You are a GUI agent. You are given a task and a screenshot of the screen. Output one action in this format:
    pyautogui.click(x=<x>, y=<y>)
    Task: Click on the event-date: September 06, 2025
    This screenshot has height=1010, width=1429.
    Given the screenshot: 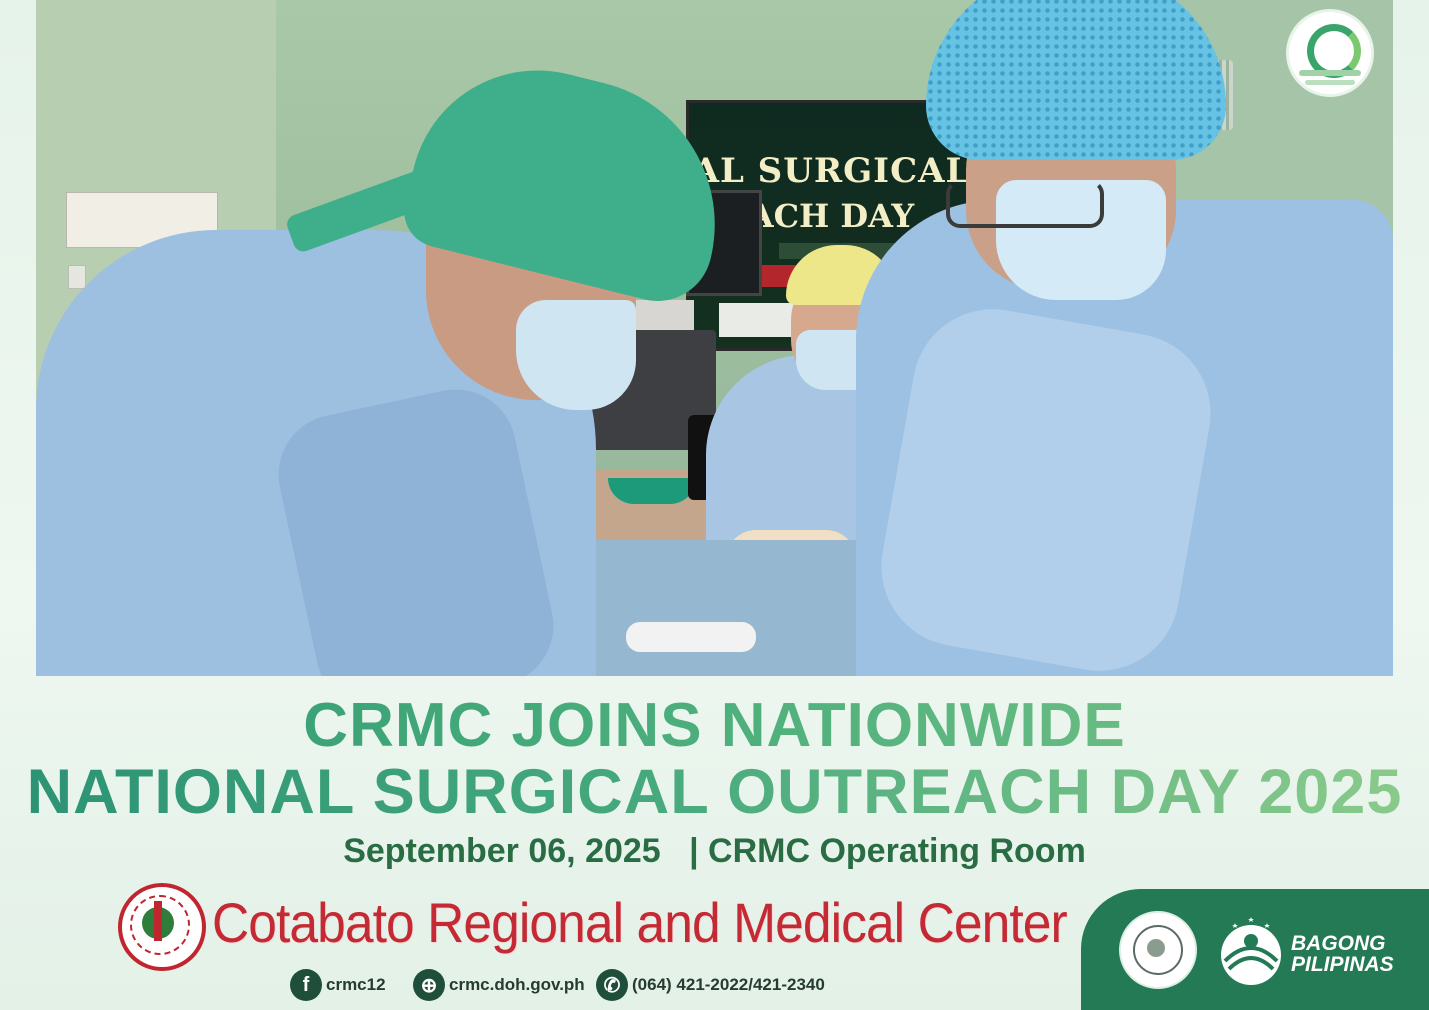 What is the action you would take?
    pyautogui.click(x=502, y=851)
    